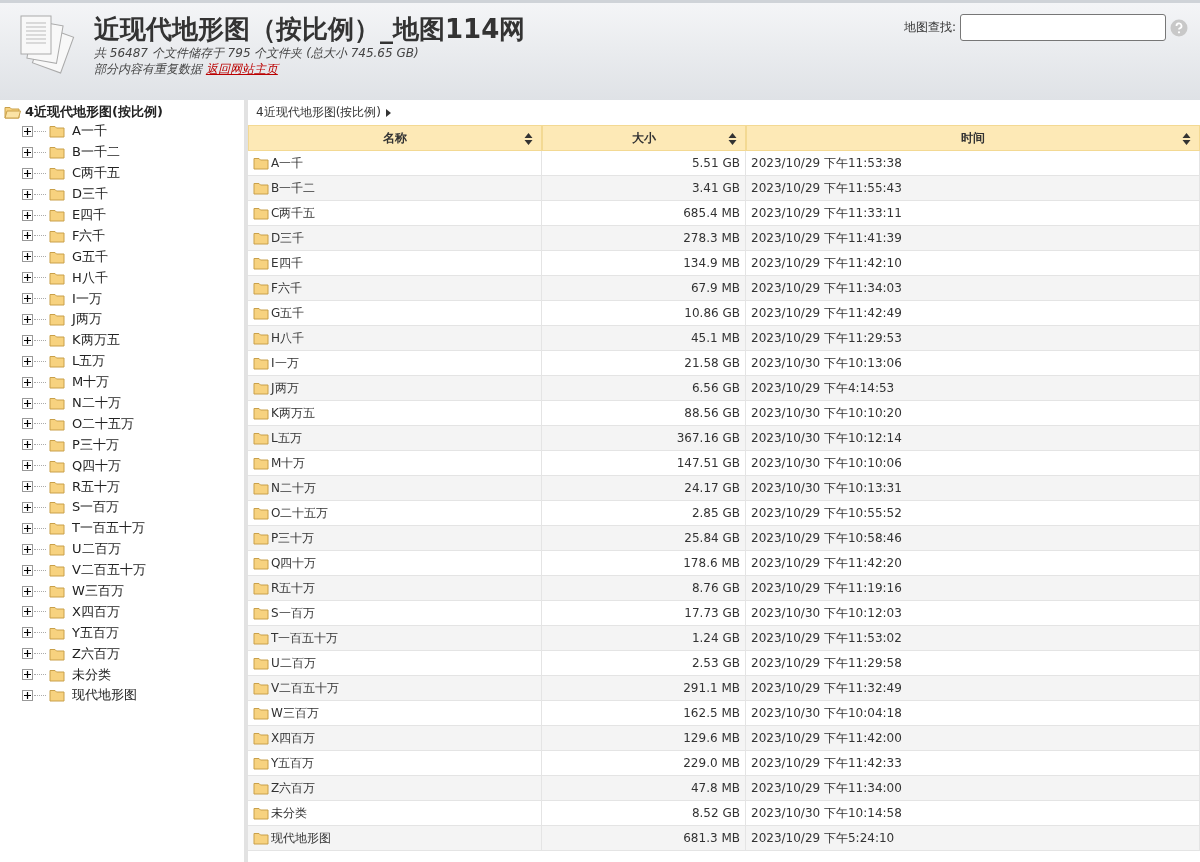 This screenshot has height=862, width=1200. What do you see at coordinates (395, 788) in the screenshot?
I see `folder-link: Z六百万` at bounding box center [395, 788].